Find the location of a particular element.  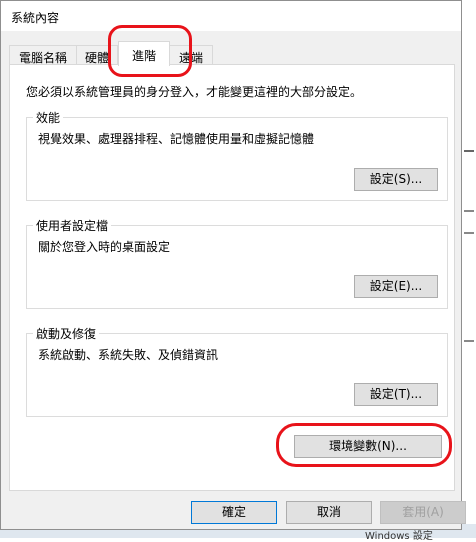

window-title: 系統內容 is located at coordinates (35, 18).